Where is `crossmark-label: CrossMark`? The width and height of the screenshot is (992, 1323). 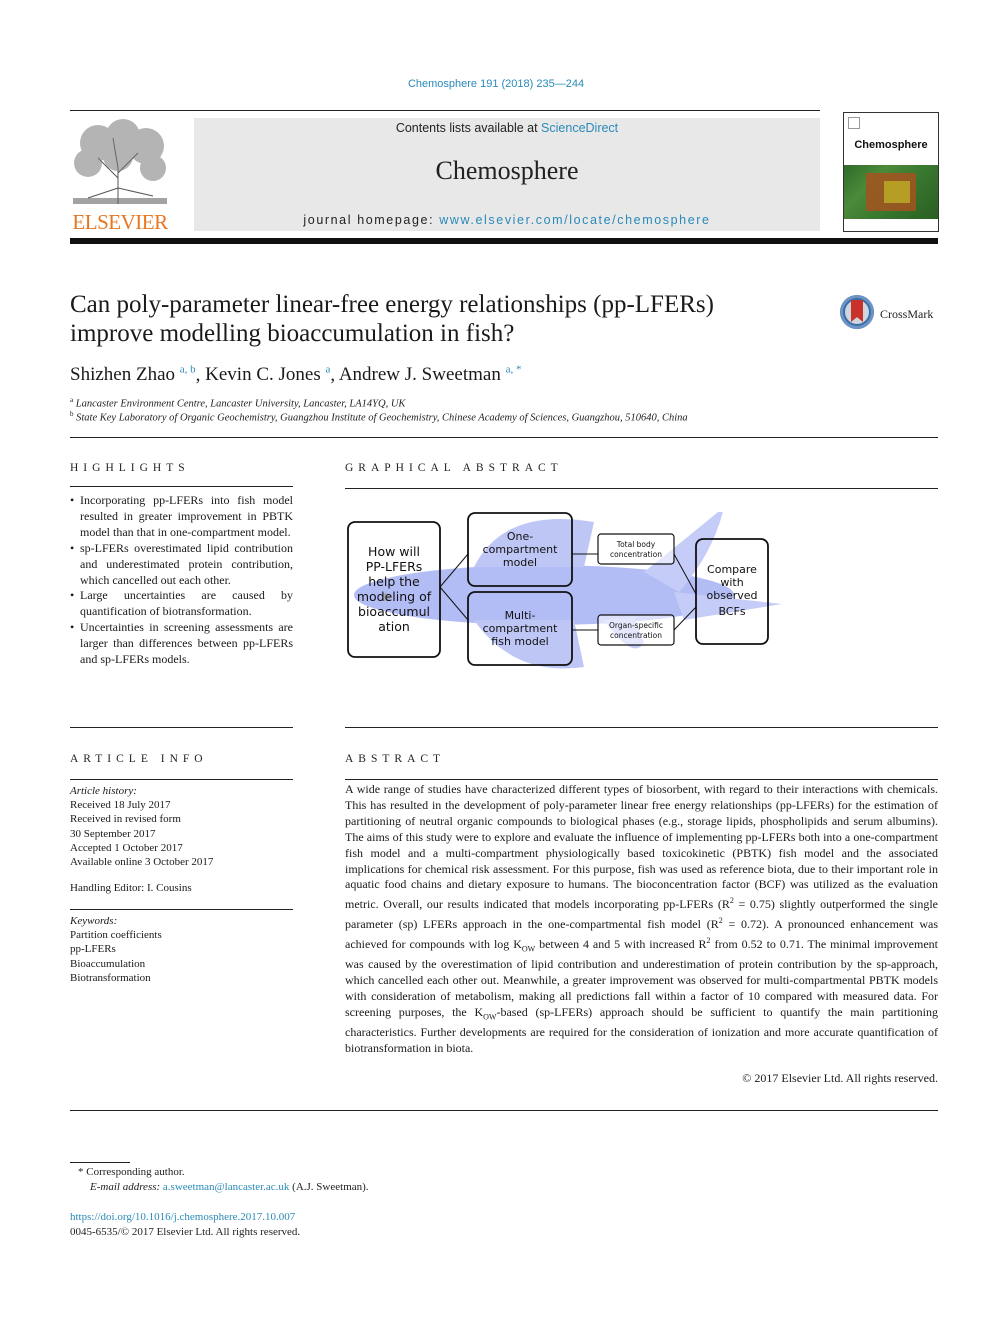 crossmark-label: CrossMark is located at coordinates (907, 314).